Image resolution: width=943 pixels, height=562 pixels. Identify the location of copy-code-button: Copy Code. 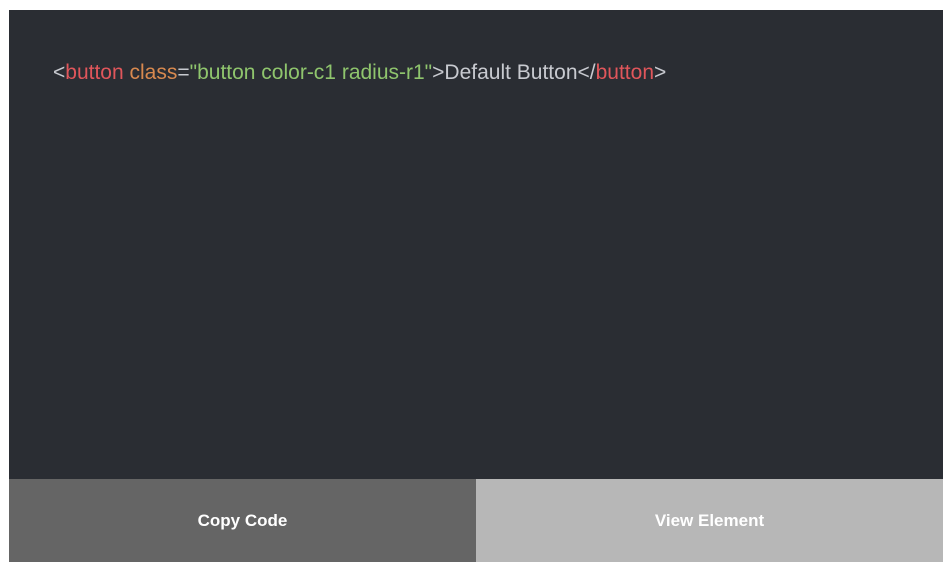
(242, 520).